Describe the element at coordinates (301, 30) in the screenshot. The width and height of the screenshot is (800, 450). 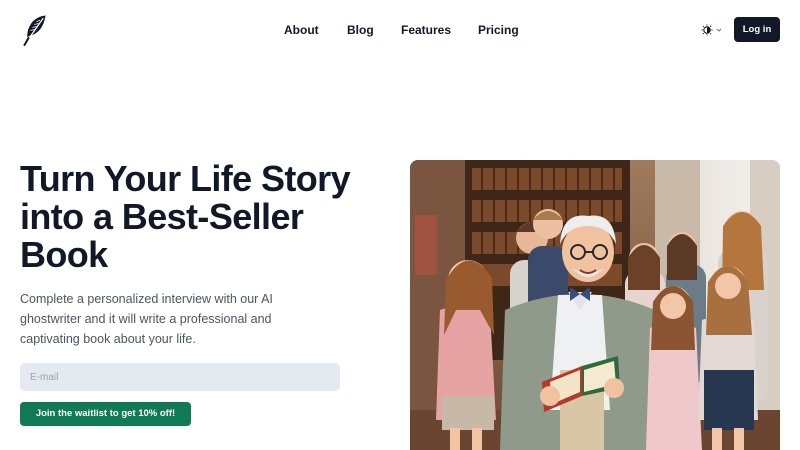
I see `nav-link-about: About` at that location.